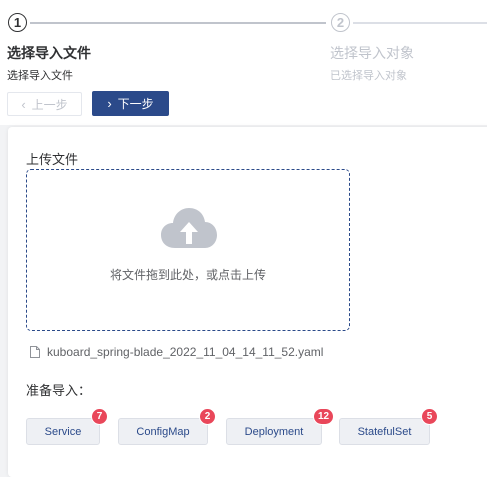 The image size is (487, 477). I want to click on resource-tag-label: Service, so click(63, 431).